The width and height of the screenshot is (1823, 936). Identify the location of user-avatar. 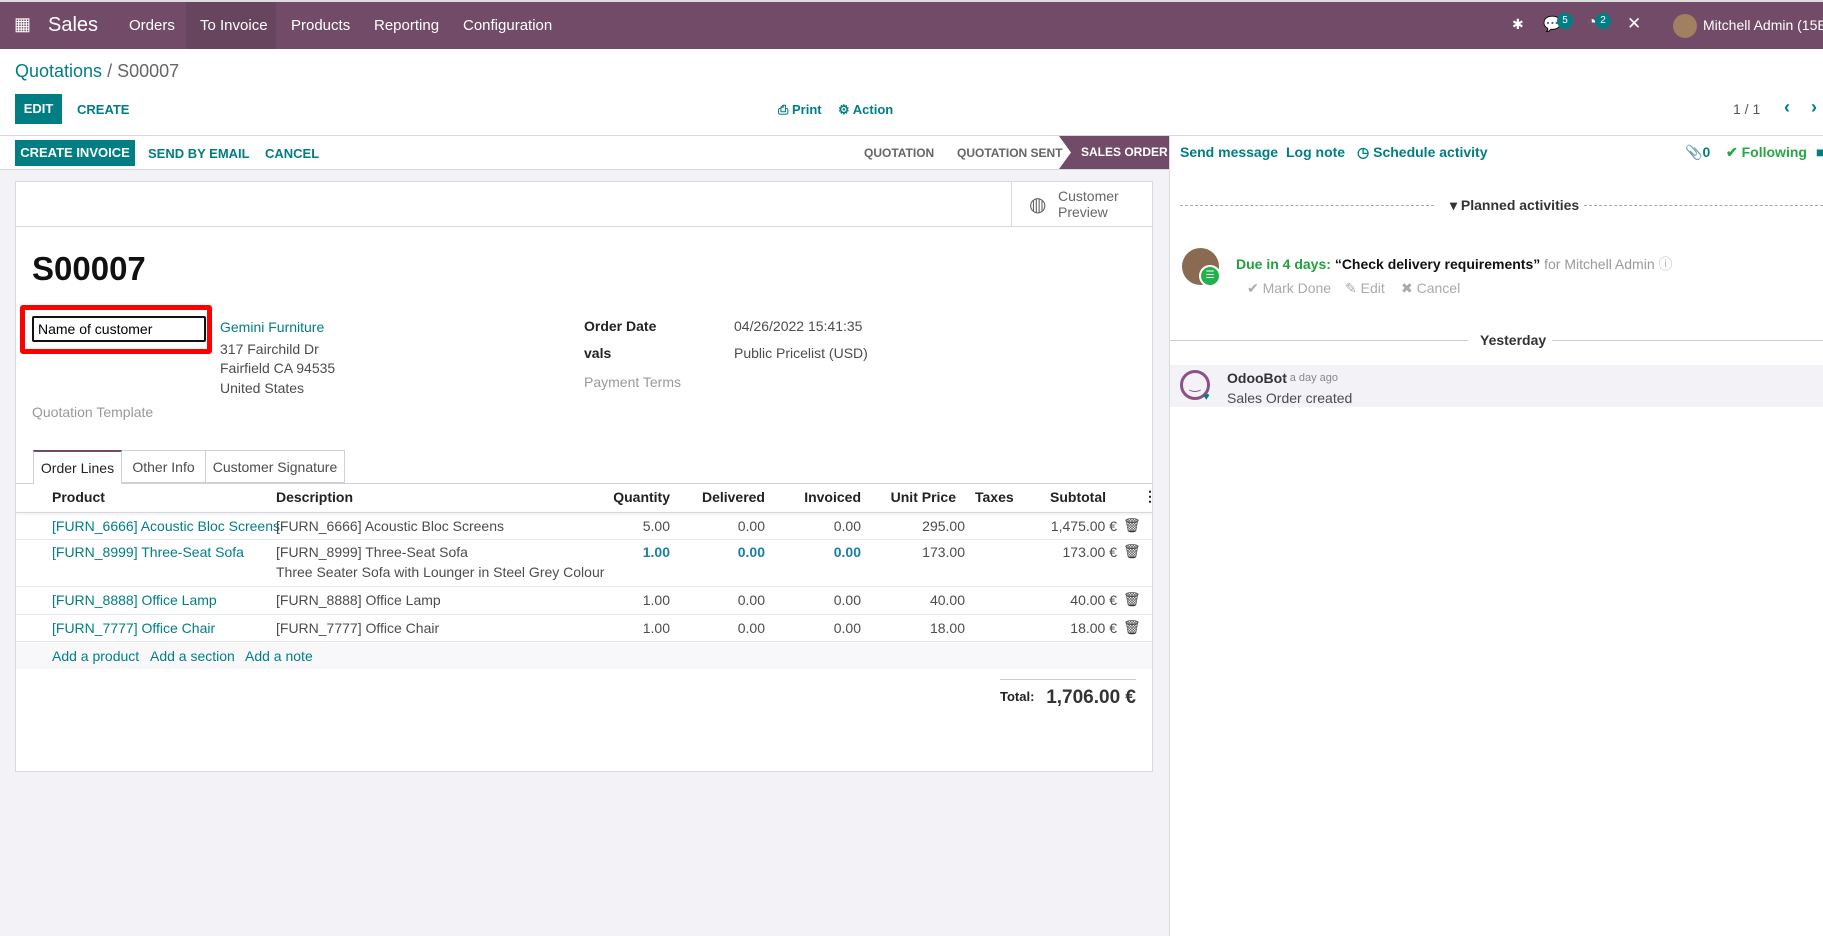
(1685, 26).